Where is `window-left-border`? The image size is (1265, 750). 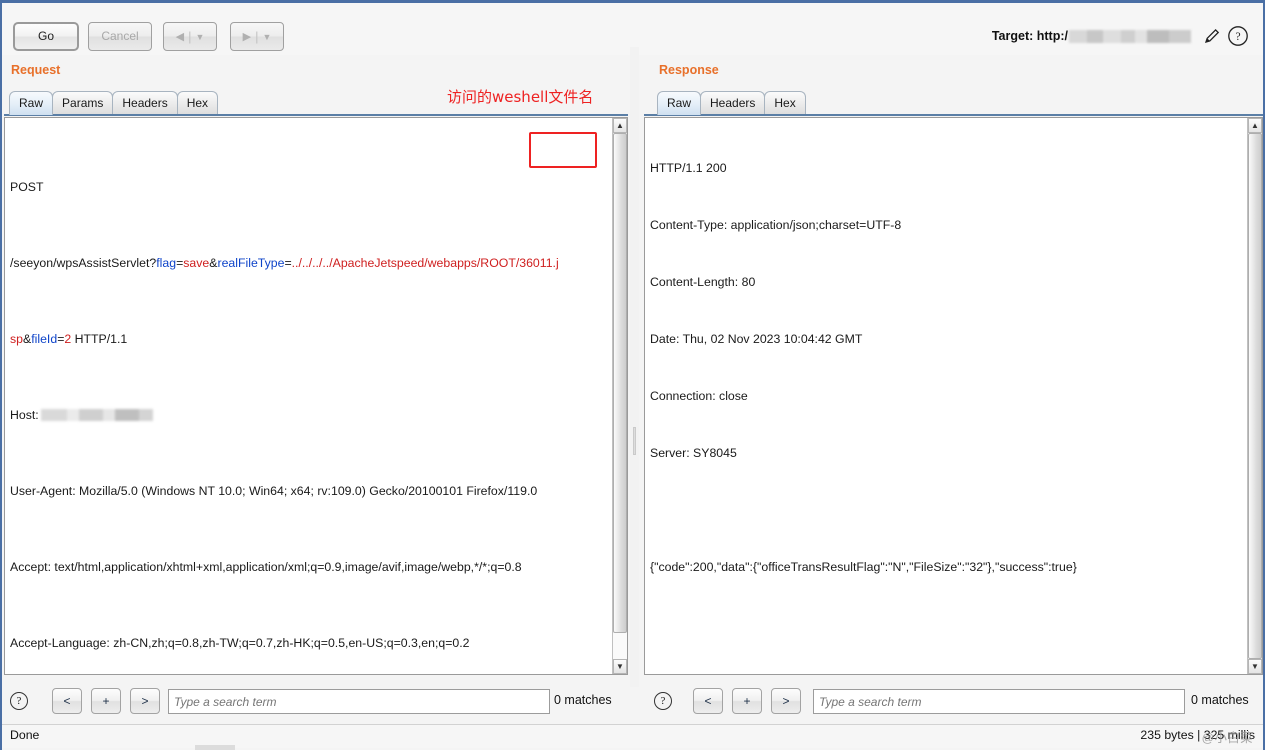
window-left-border is located at coordinates (1, 375).